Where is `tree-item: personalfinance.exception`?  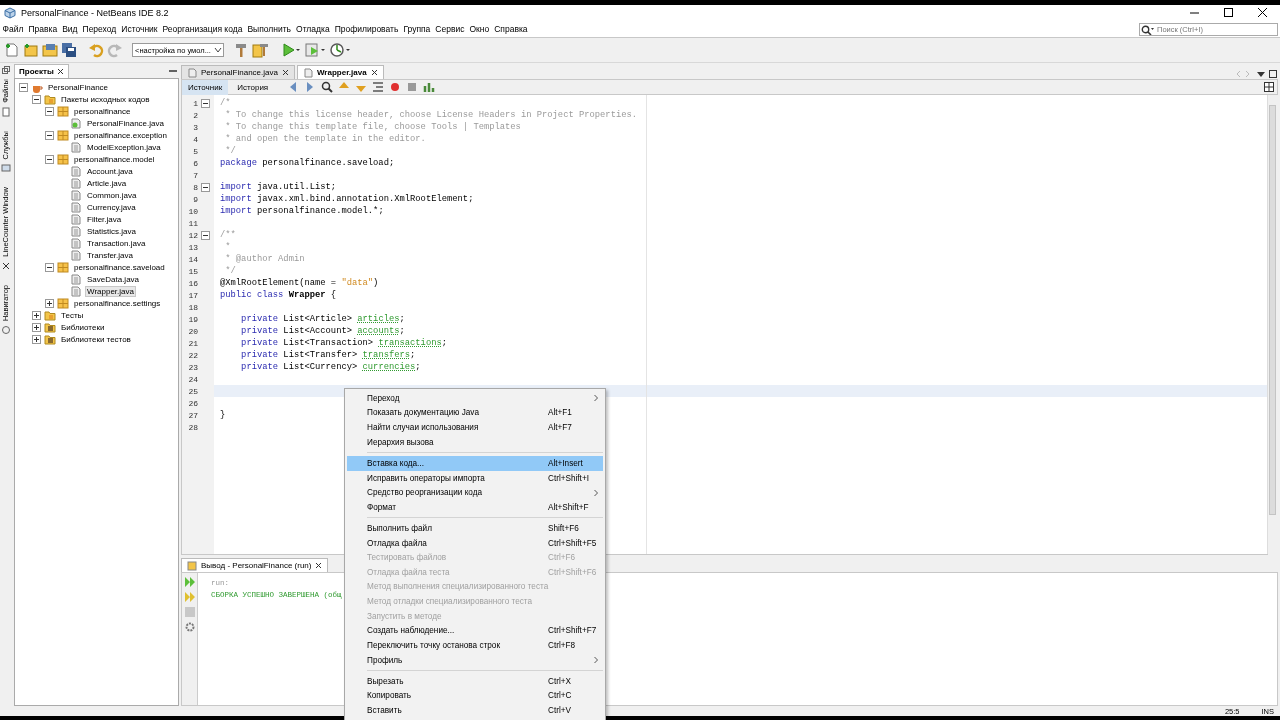 tree-item: personalfinance.exception is located at coordinates (120, 135).